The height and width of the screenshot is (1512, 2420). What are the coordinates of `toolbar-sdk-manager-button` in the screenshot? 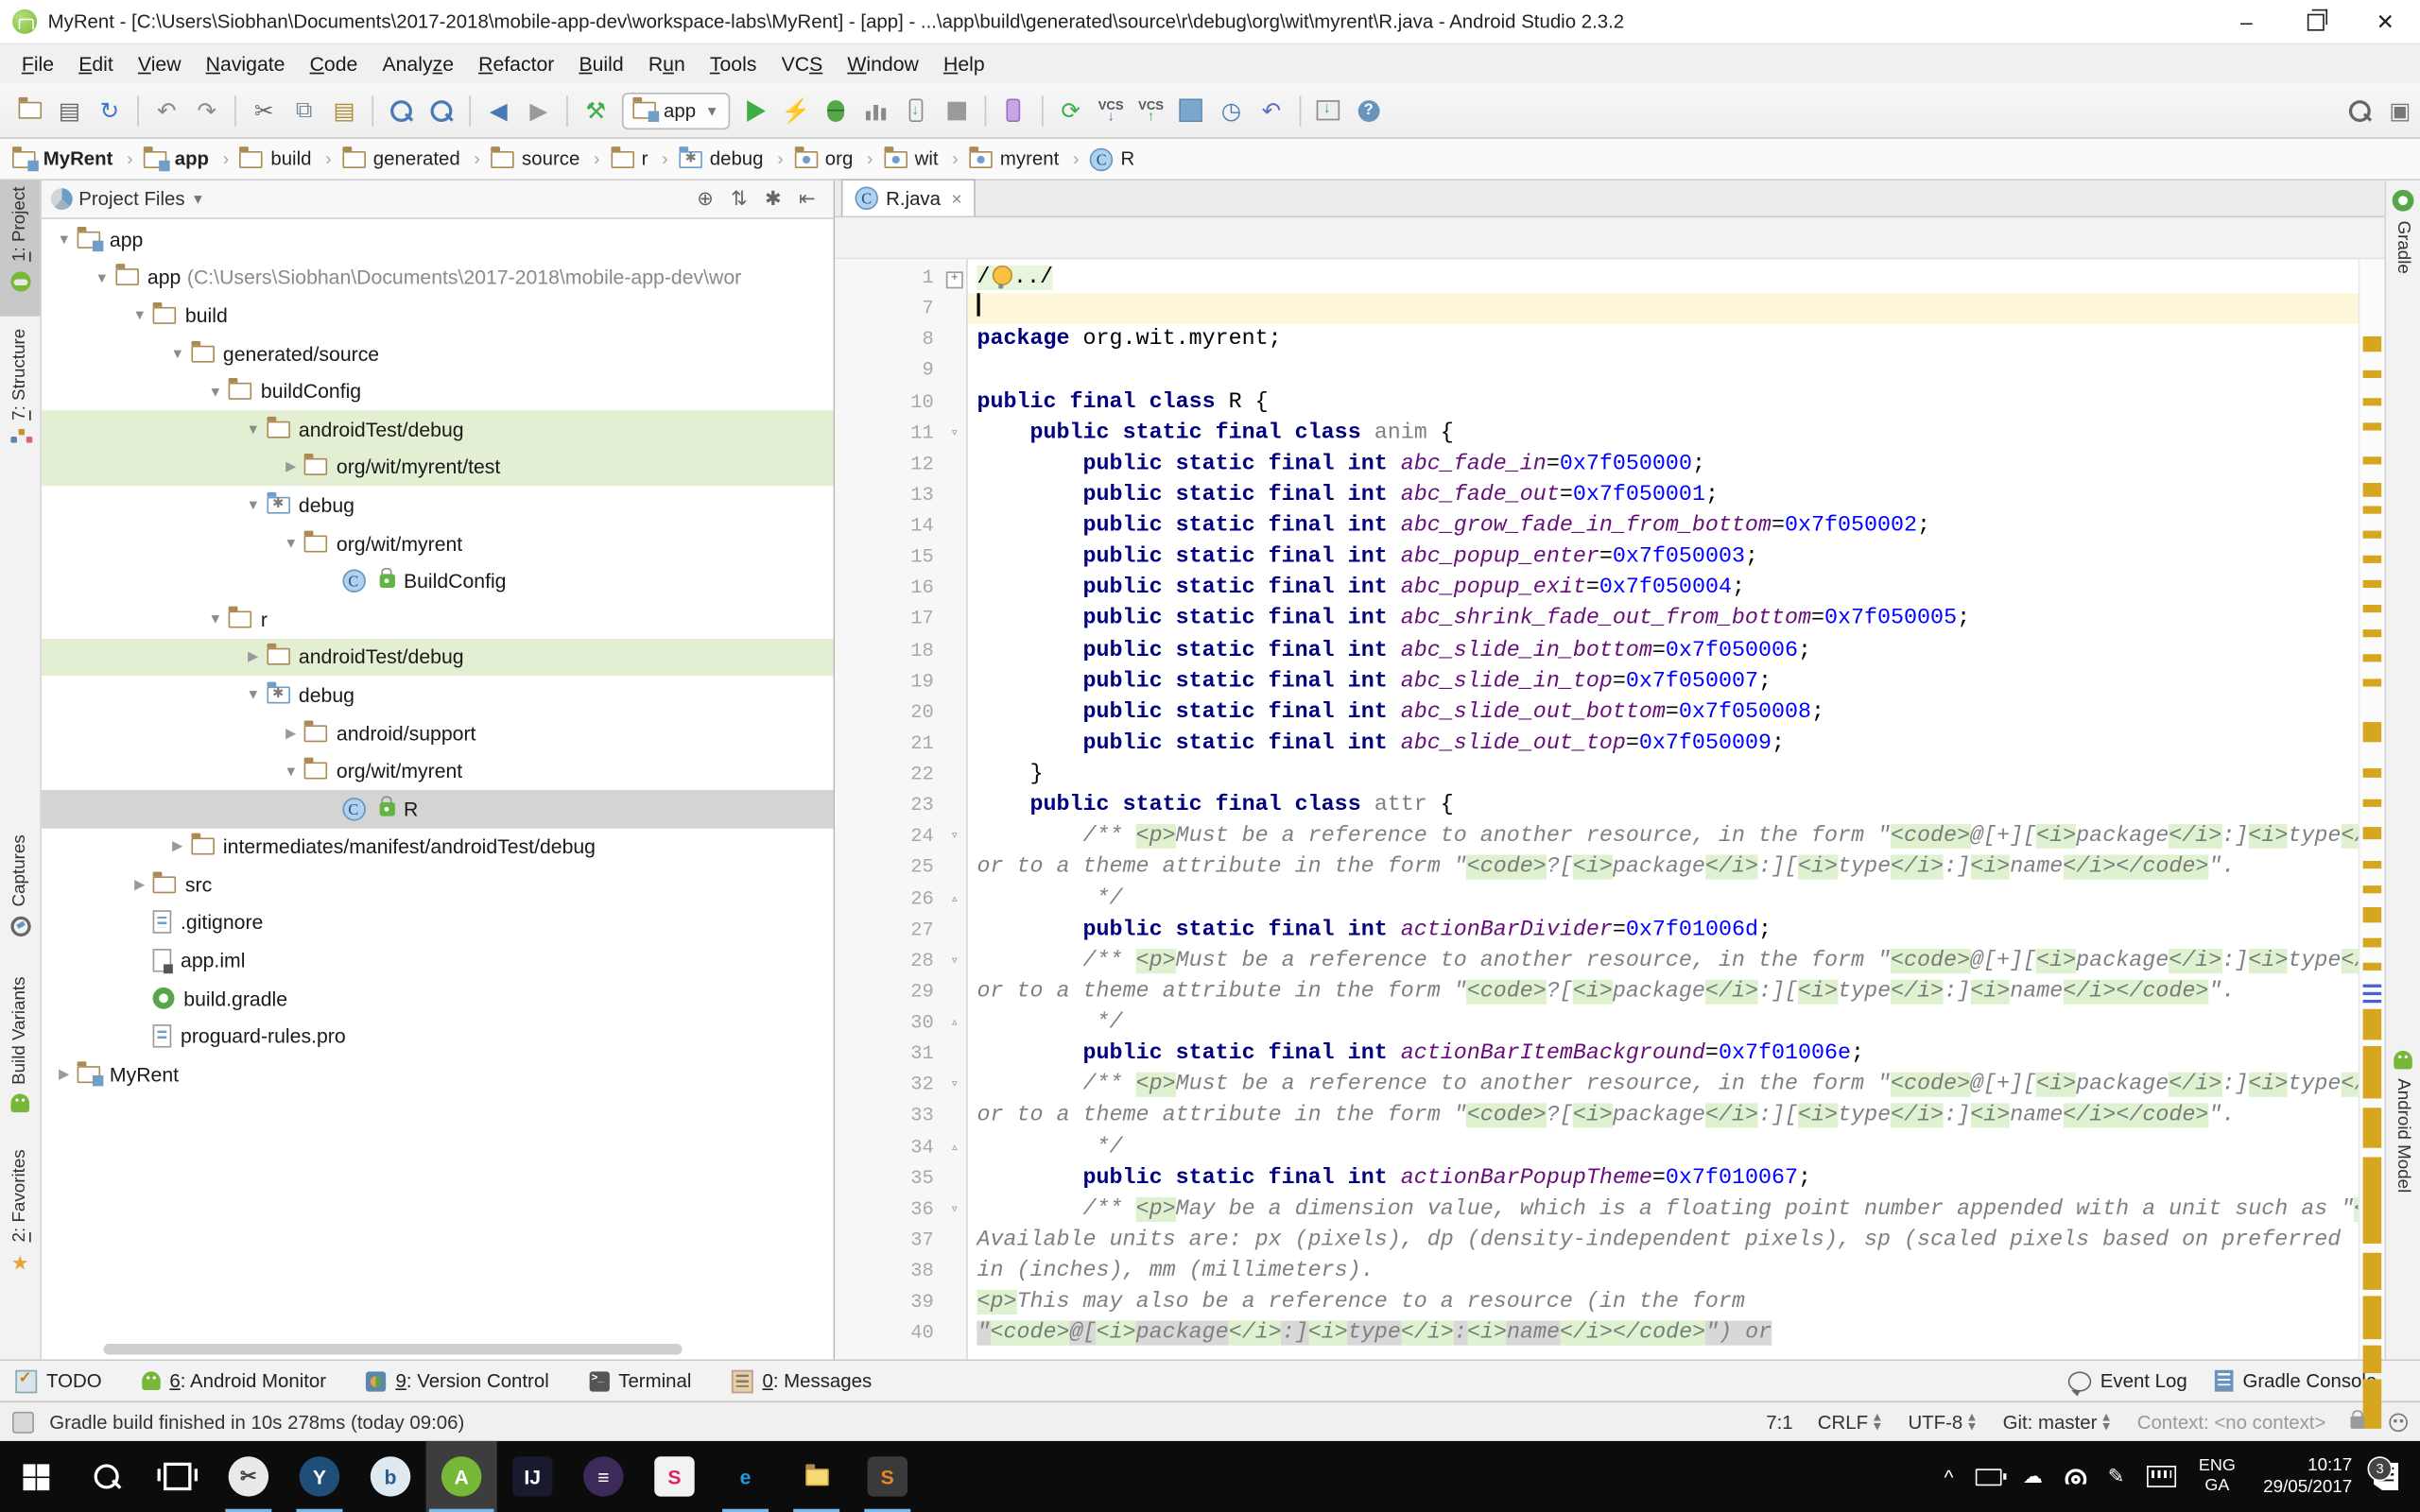 It's located at (1328, 110).